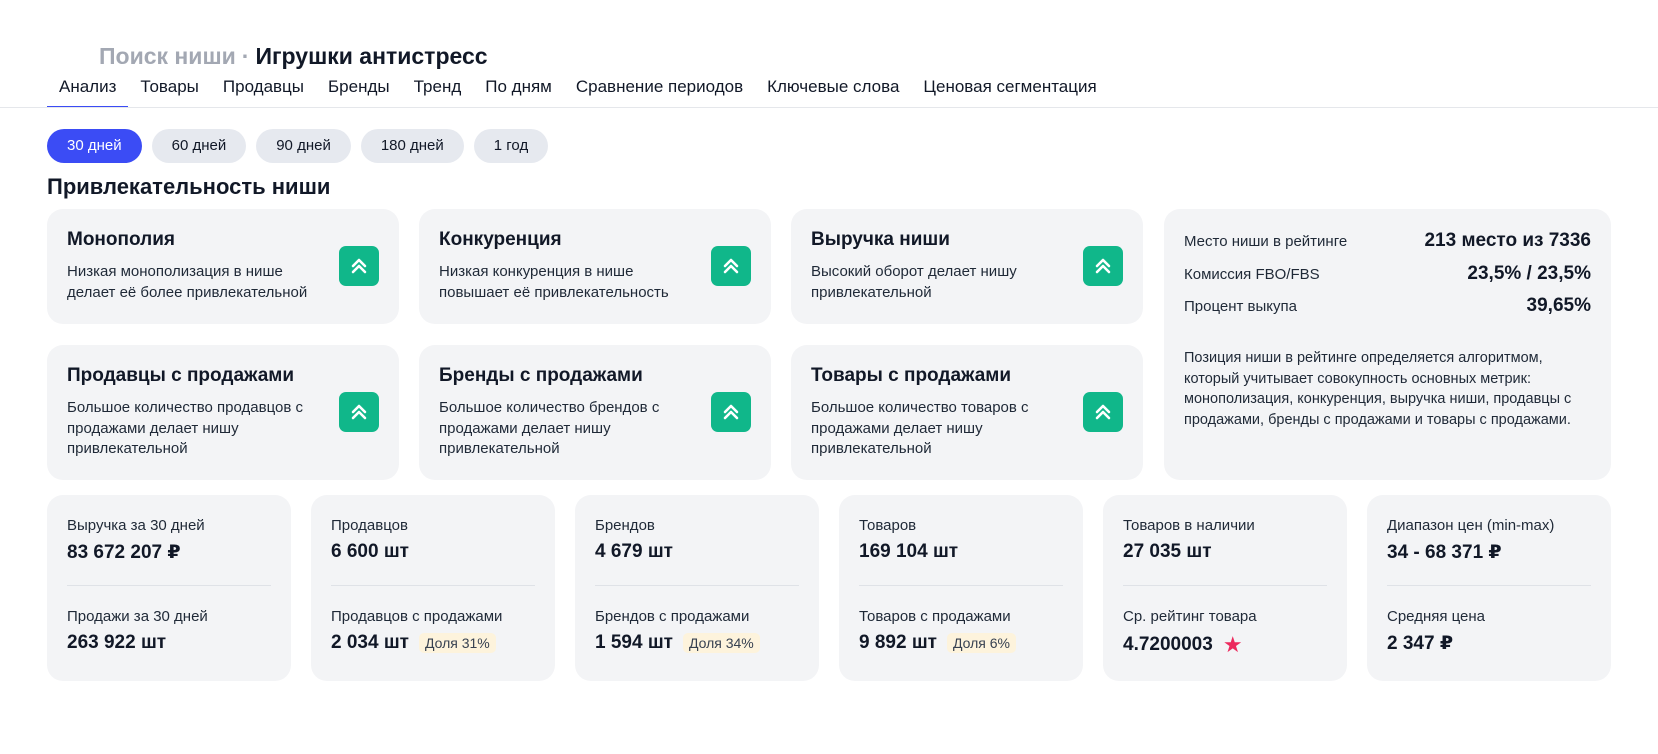  I want to click on card-title: Конкуренция, so click(500, 239).